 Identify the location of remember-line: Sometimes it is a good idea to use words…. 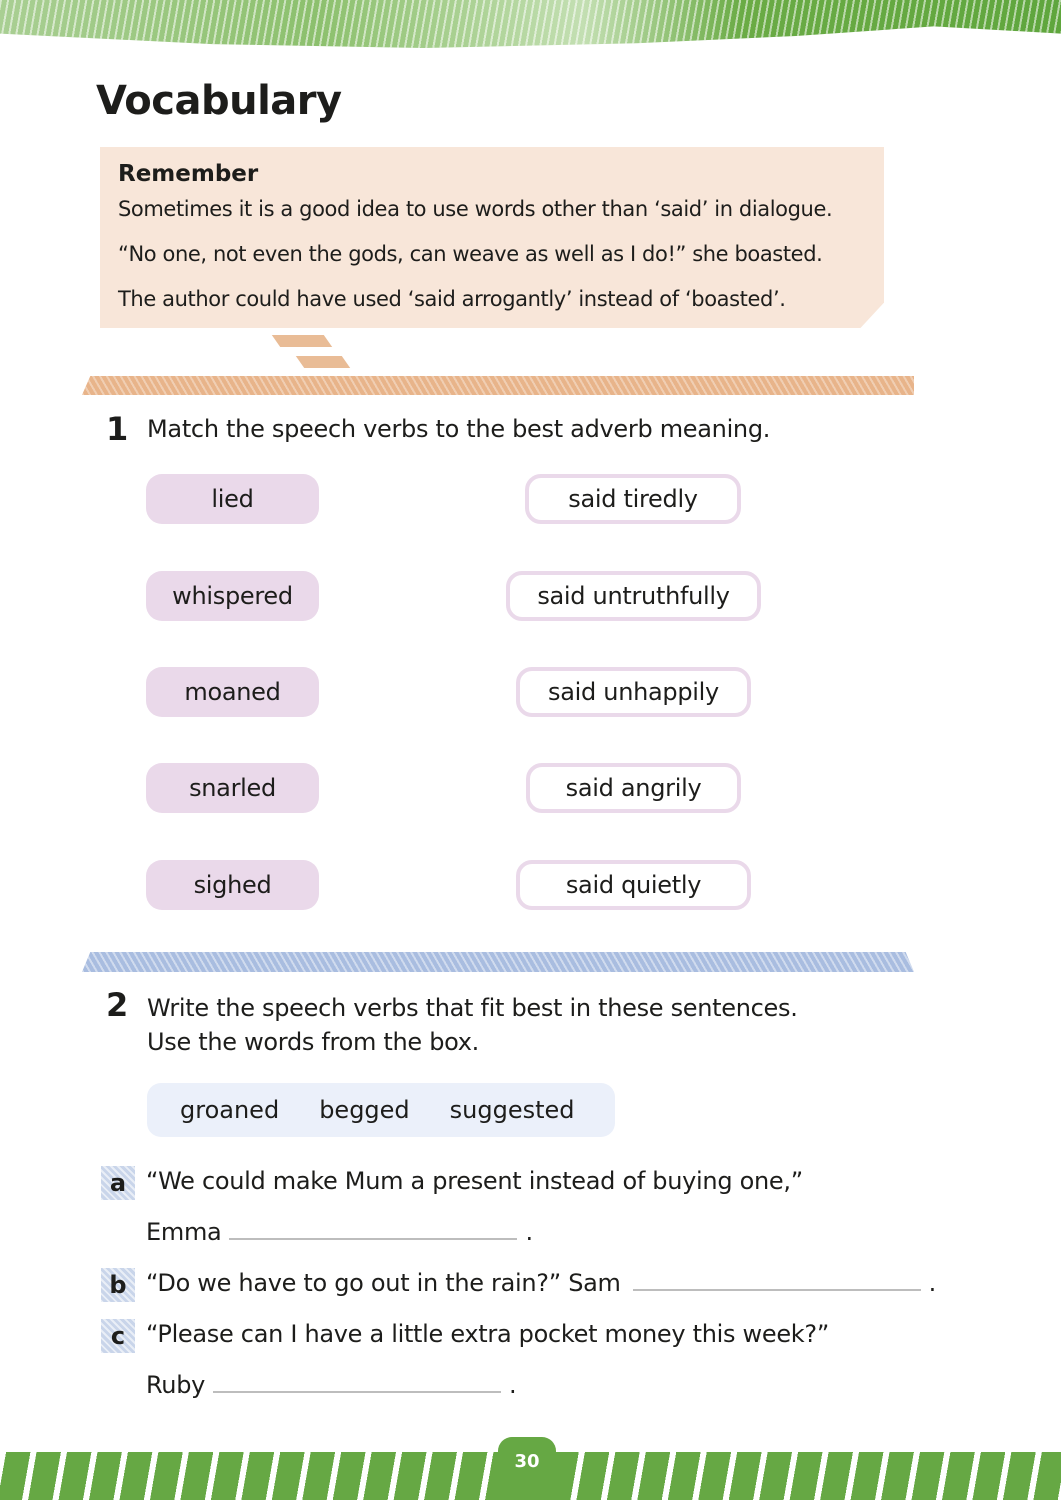
(475, 209).